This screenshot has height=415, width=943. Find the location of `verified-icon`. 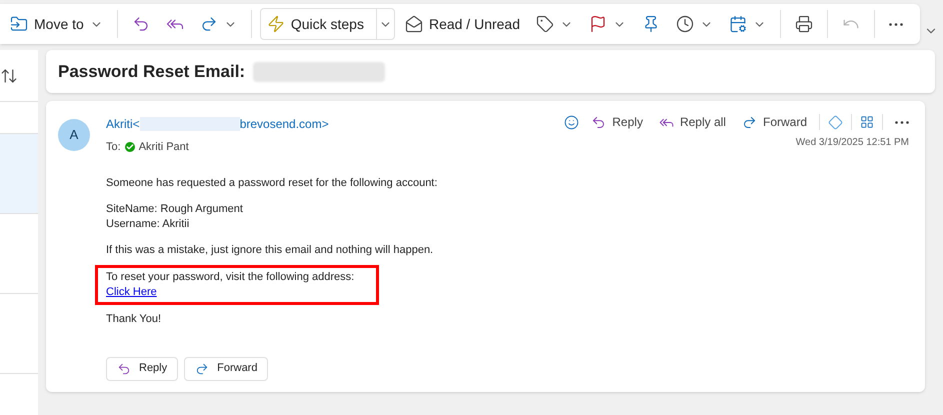

verified-icon is located at coordinates (129, 147).